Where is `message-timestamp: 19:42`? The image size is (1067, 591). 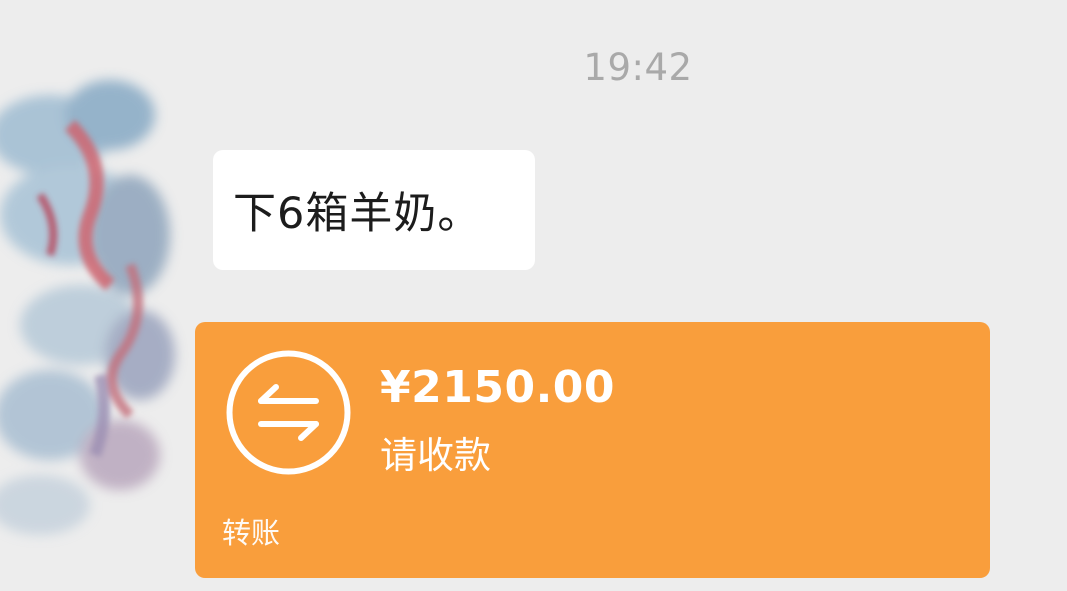 message-timestamp: 19:42 is located at coordinates (638, 67).